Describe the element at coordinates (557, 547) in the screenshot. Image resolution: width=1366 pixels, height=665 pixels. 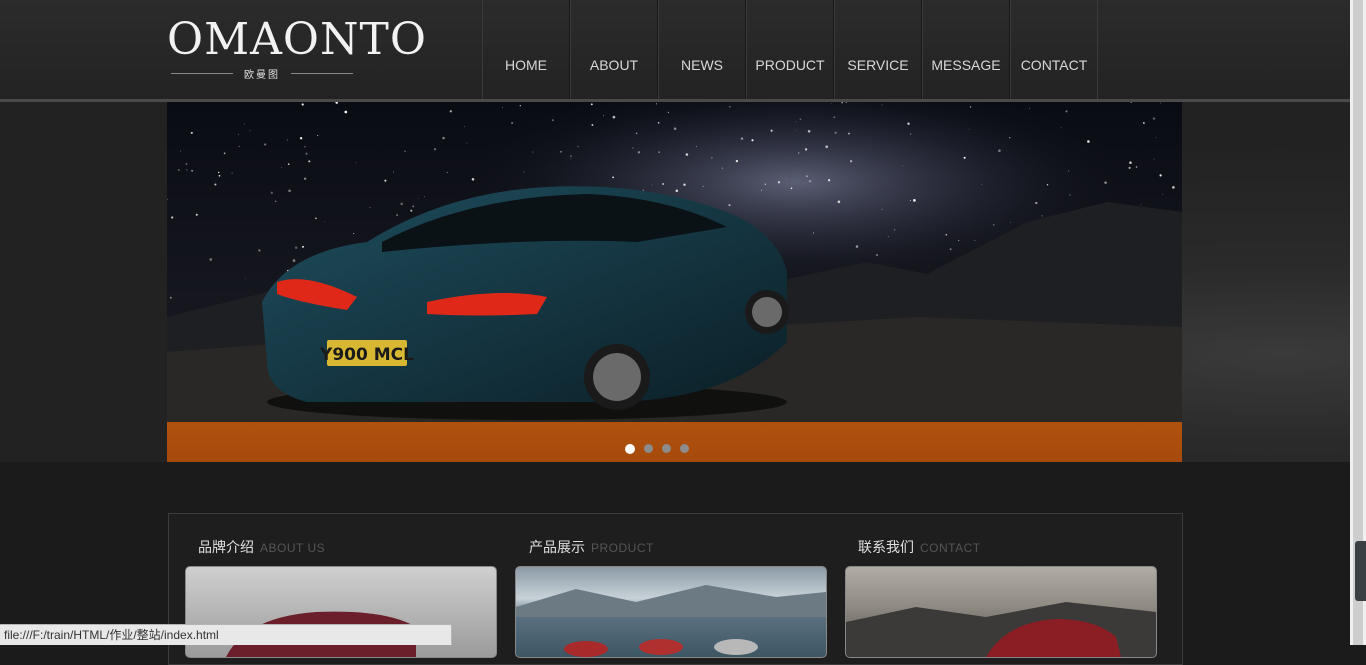
I see `section-title-cn: 产品展示` at that location.